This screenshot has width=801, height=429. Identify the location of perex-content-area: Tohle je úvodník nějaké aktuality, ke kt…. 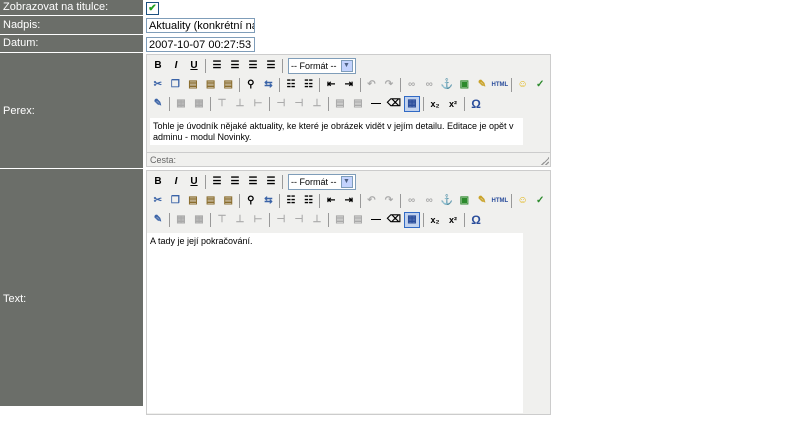
(336, 131).